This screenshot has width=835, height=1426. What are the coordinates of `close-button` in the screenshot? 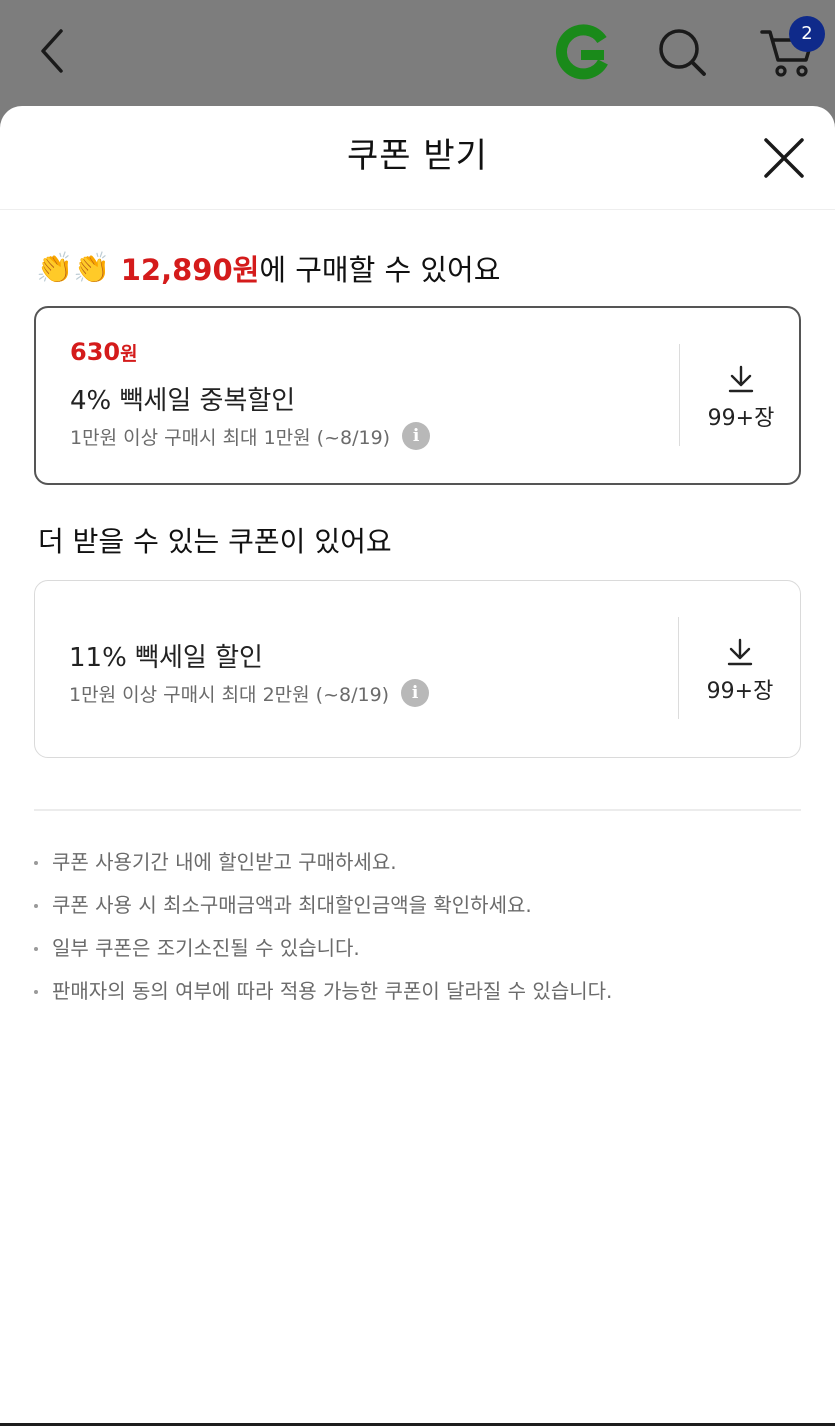 It's located at (784, 158).